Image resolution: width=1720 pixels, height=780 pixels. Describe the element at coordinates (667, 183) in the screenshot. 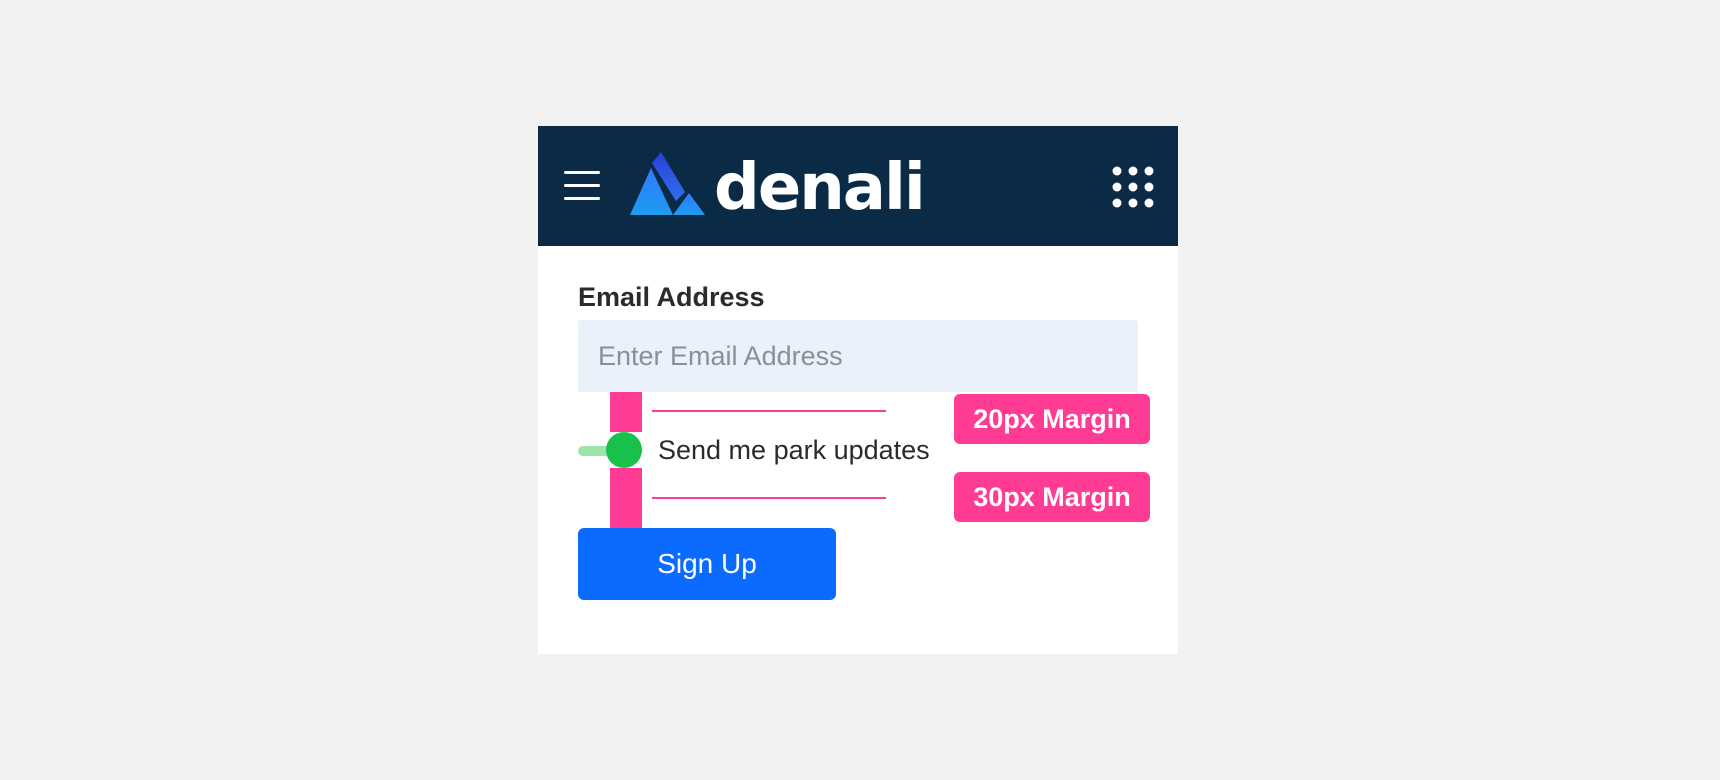

I see `mountain-logo-icon` at that location.